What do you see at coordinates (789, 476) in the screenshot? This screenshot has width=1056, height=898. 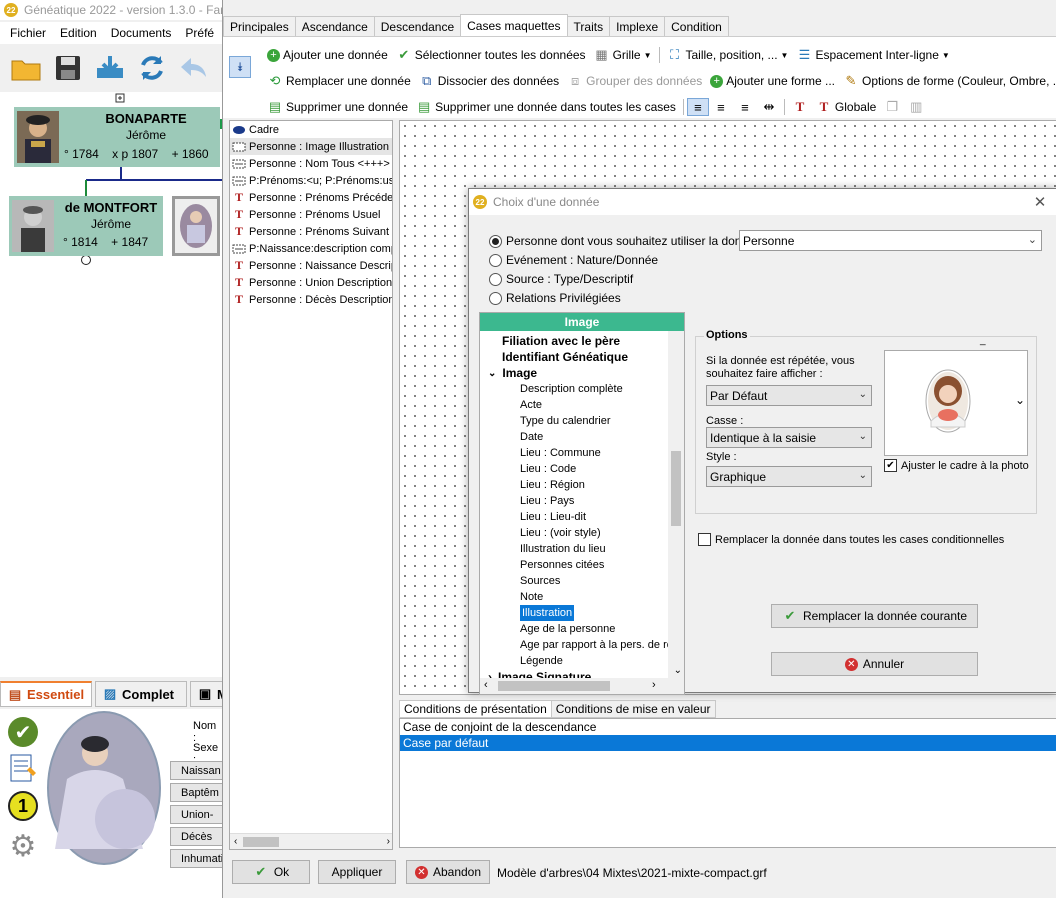 I see `style-select: Graphique ⌄` at bounding box center [789, 476].